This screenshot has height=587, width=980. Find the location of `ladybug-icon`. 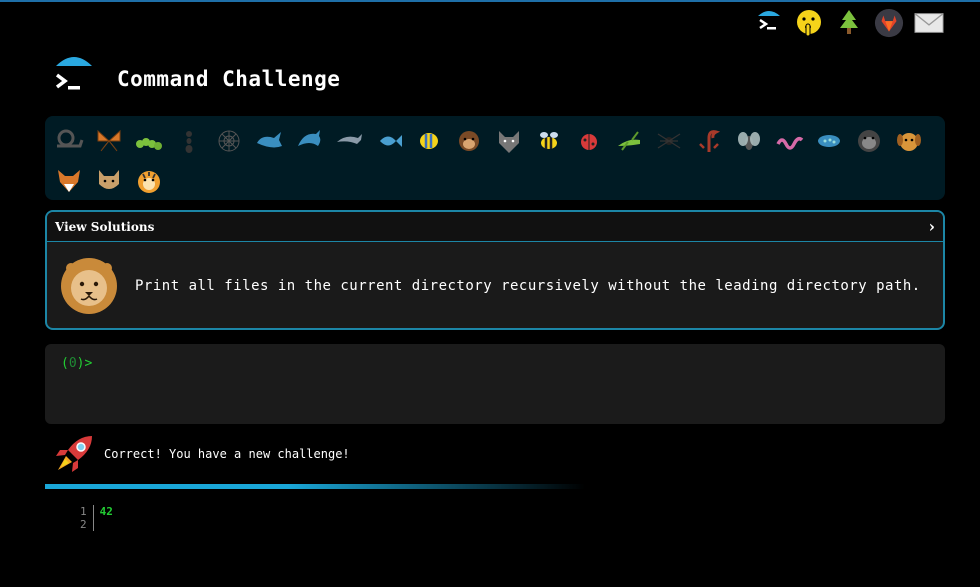

ladybug-icon is located at coordinates (589, 141).